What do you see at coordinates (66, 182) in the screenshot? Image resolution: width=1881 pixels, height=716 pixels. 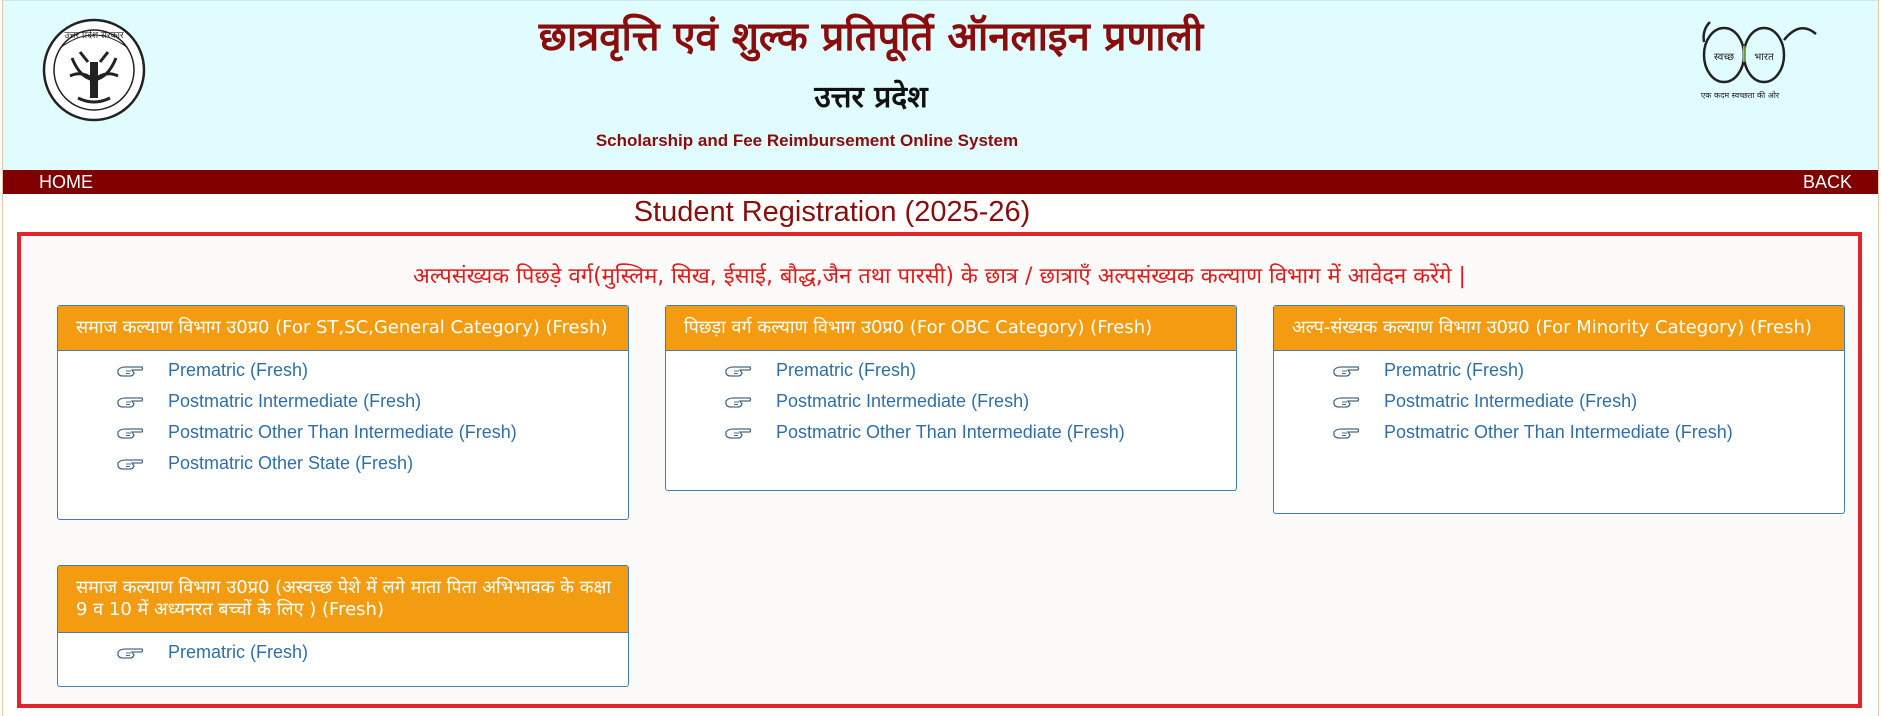 I see `home-link: HOME` at bounding box center [66, 182].